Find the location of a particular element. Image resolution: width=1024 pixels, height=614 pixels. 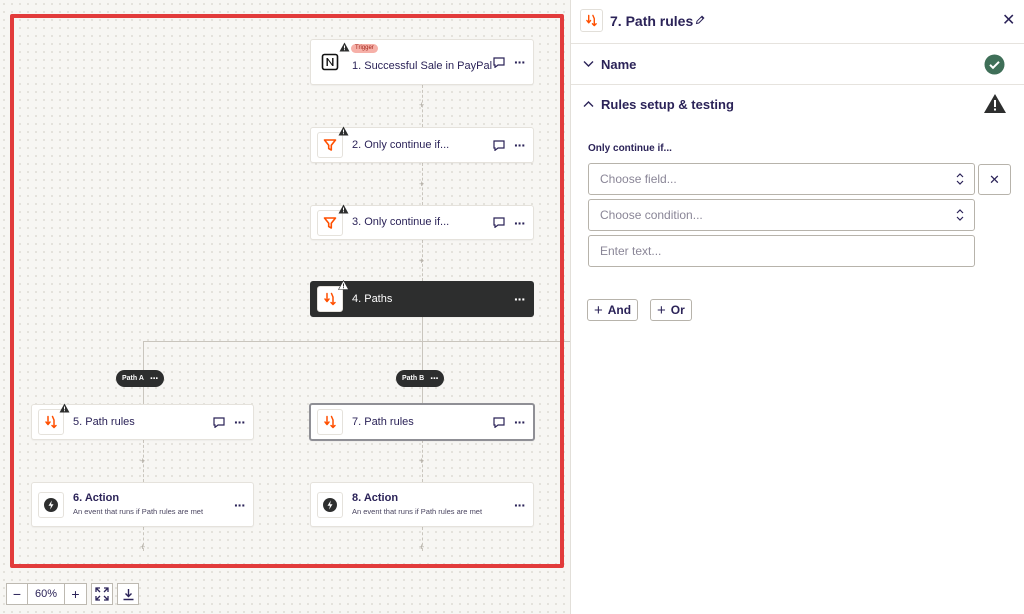

remove-condition-button: ✕ is located at coordinates (994, 179).